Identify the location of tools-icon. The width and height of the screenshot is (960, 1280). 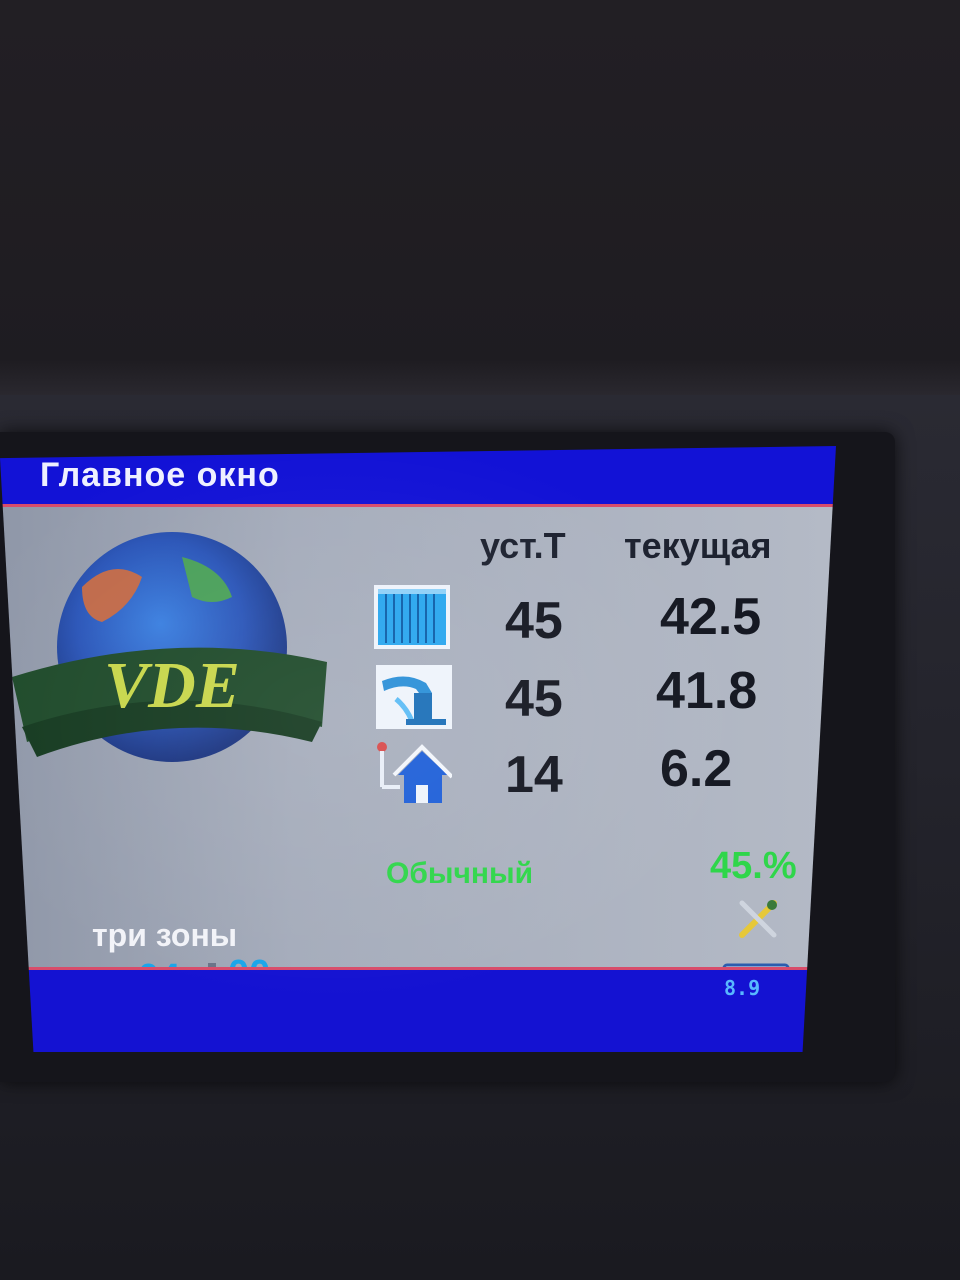
(758, 919).